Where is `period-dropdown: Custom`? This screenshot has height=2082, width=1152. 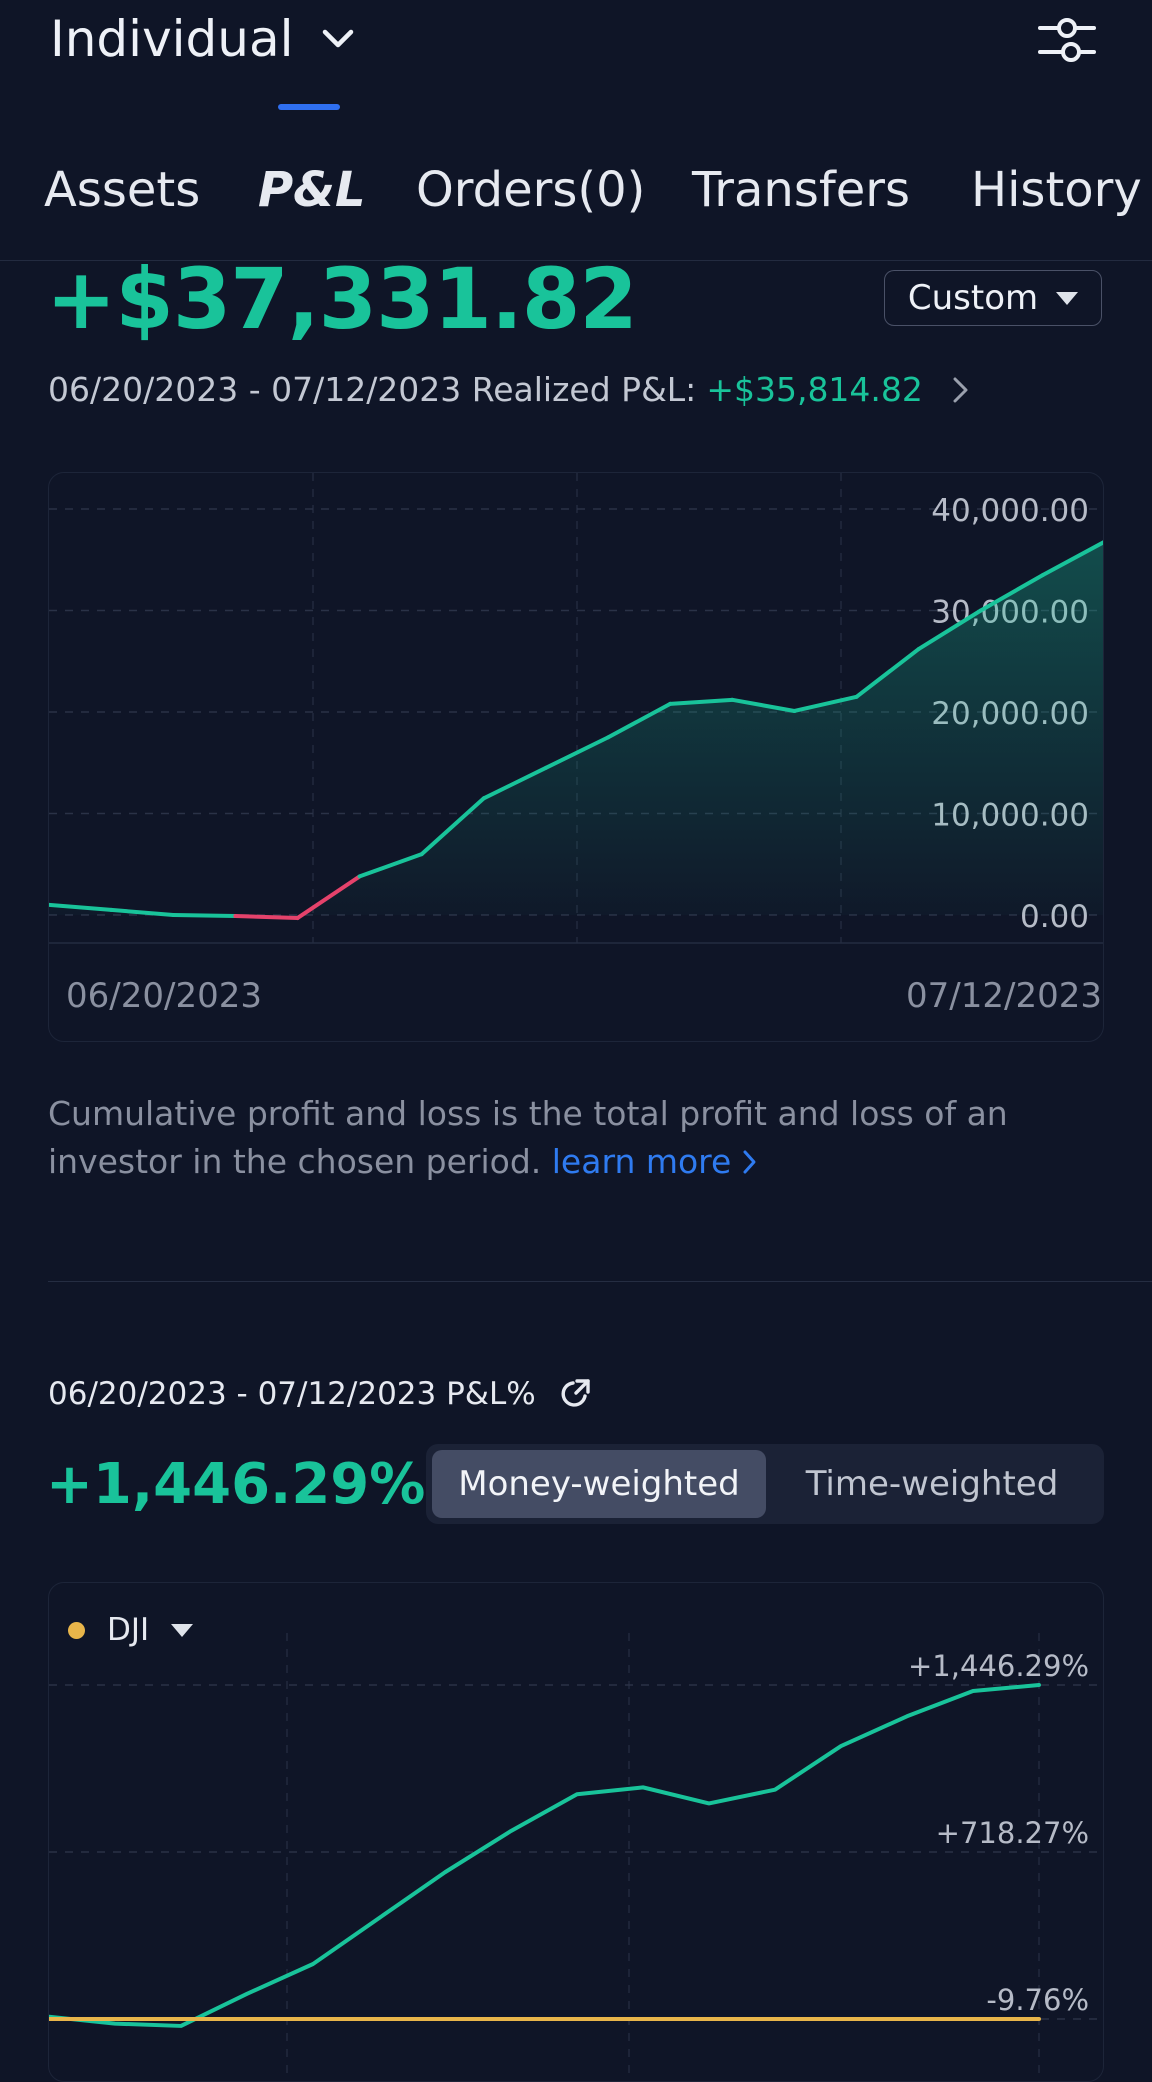 period-dropdown: Custom is located at coordinates (993, 298).